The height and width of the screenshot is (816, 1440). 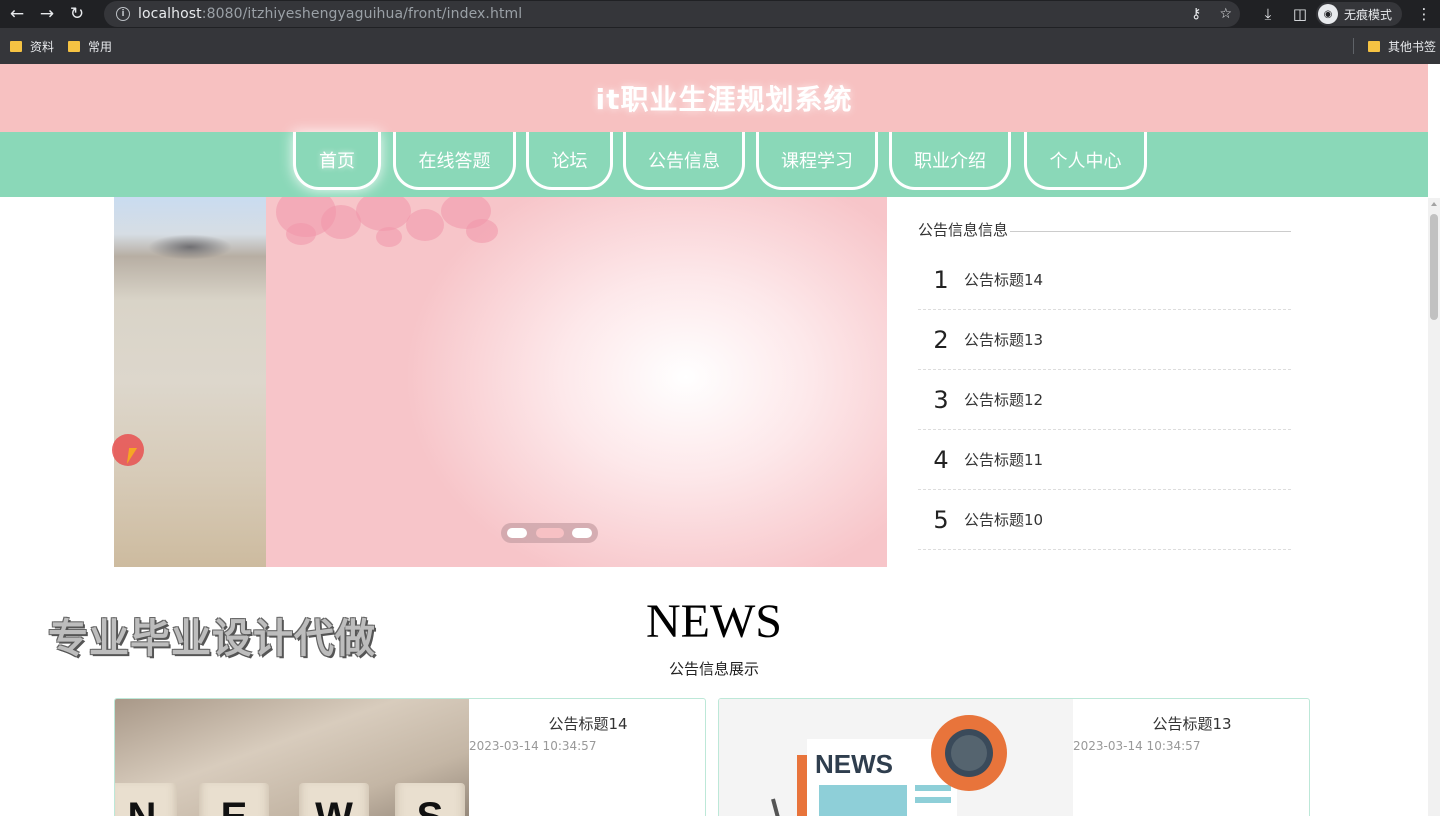 I want to click on news-card: N E W S 公告标题14 2023-03-14 10:34:57, so click(x=410, y=757).